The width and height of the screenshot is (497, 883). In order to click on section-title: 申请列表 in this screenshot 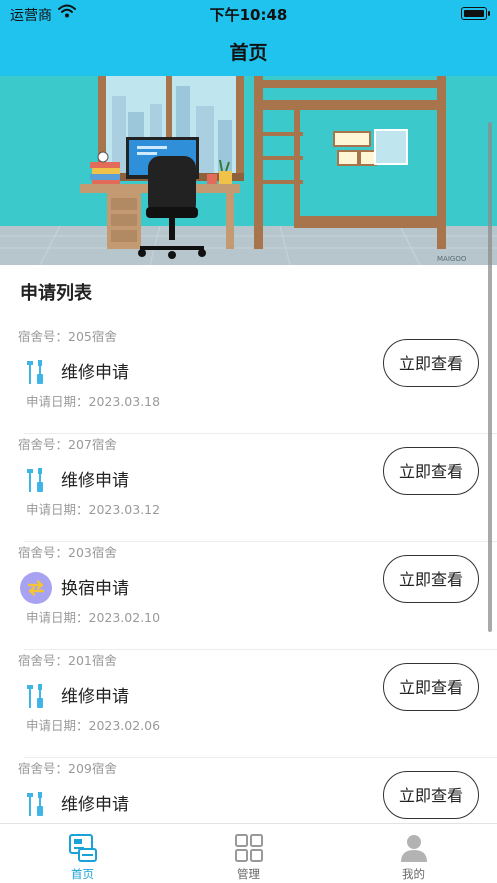, I will do `click(56, 293)`.